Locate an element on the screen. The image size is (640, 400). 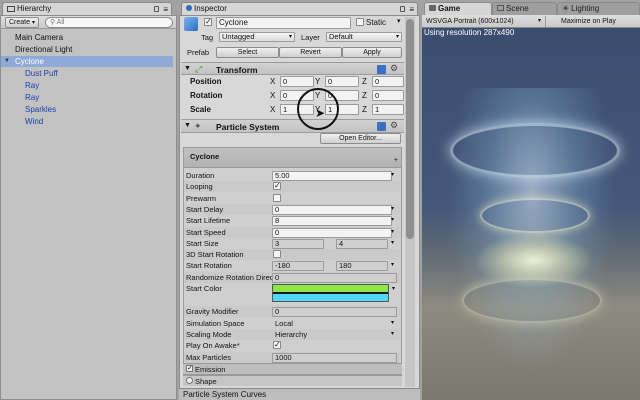
resolution-dropdown: WSVGA Portrait (600x1024) ▾ is located at coordinates (483, 21).